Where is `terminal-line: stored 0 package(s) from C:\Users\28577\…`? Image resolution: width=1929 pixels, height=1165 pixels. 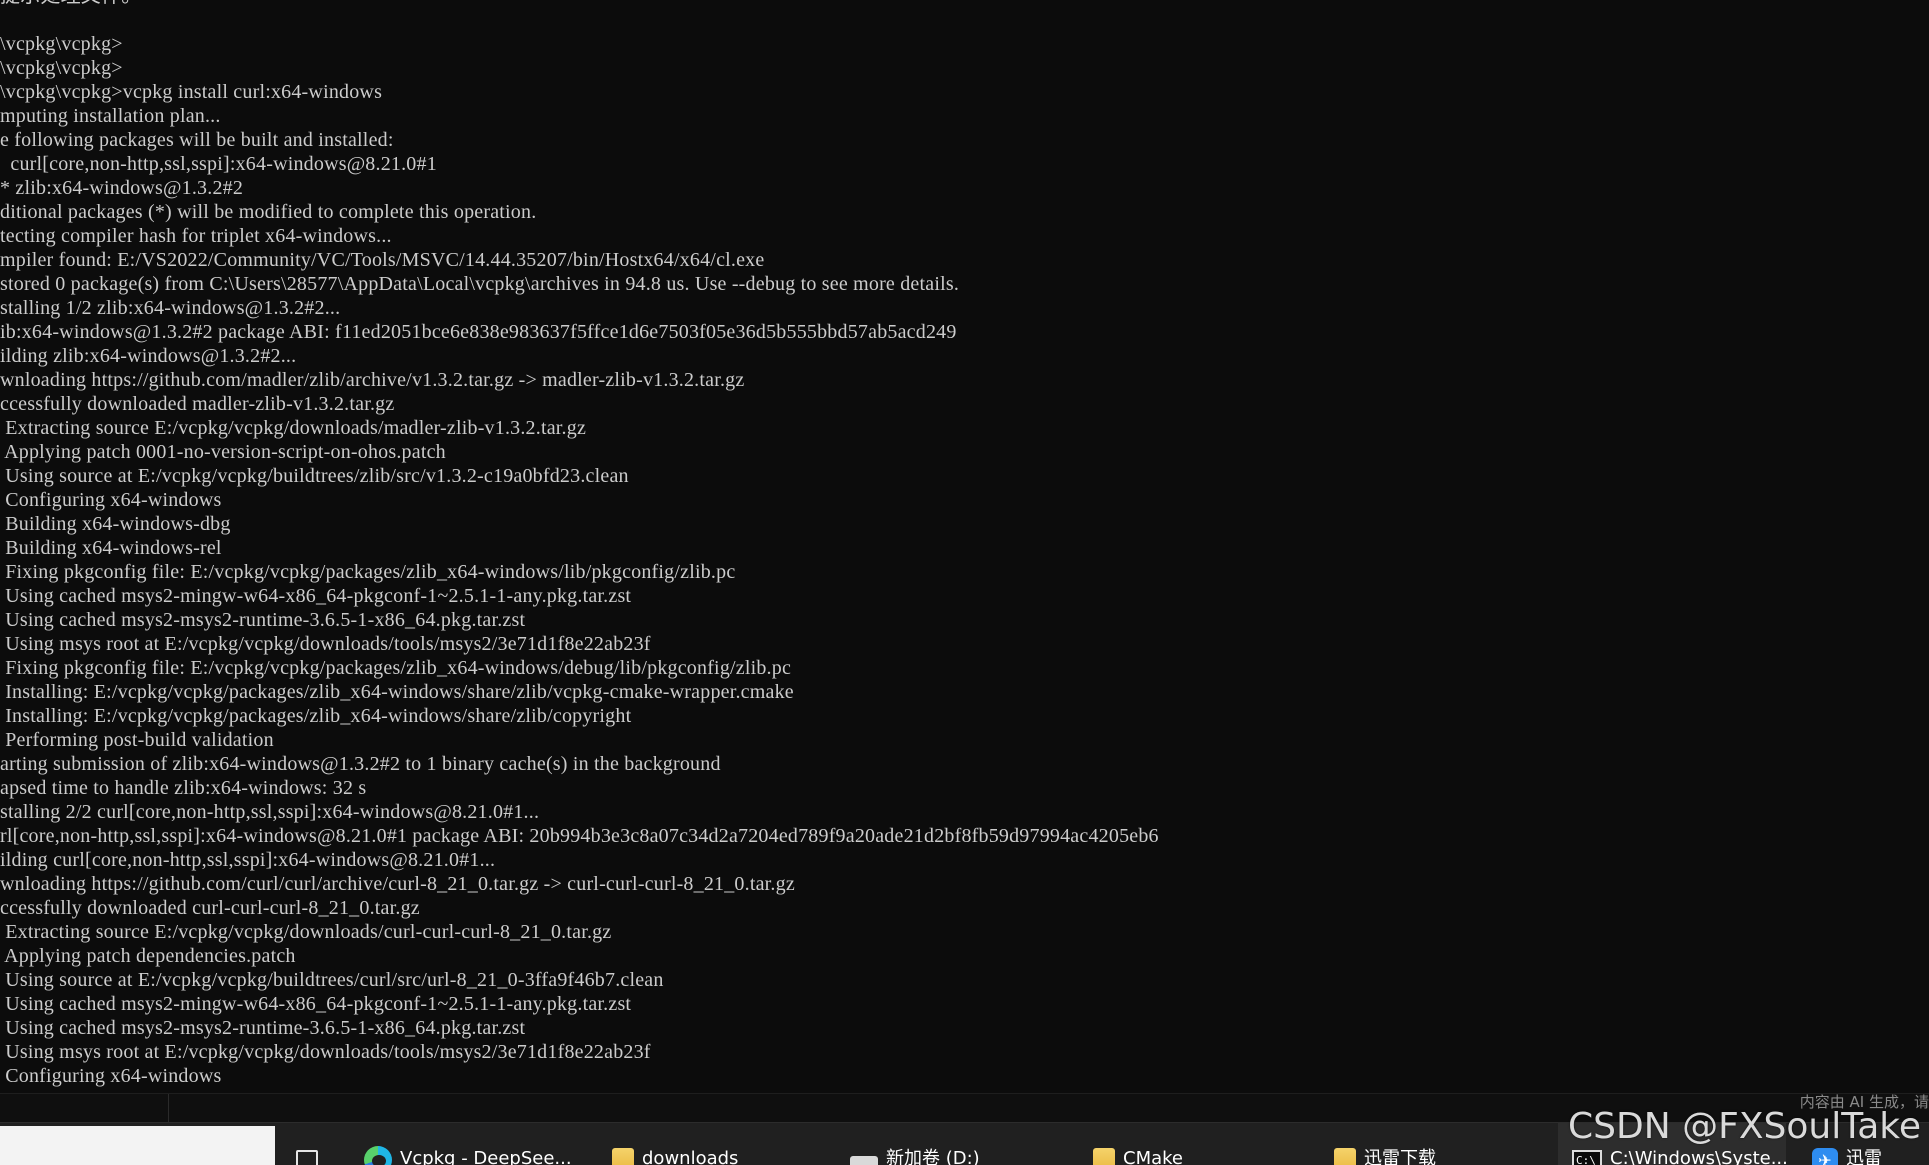 terminal-line: stored 0 package(s) from C:\Users\28577\… is located at coordinates (480, 284).